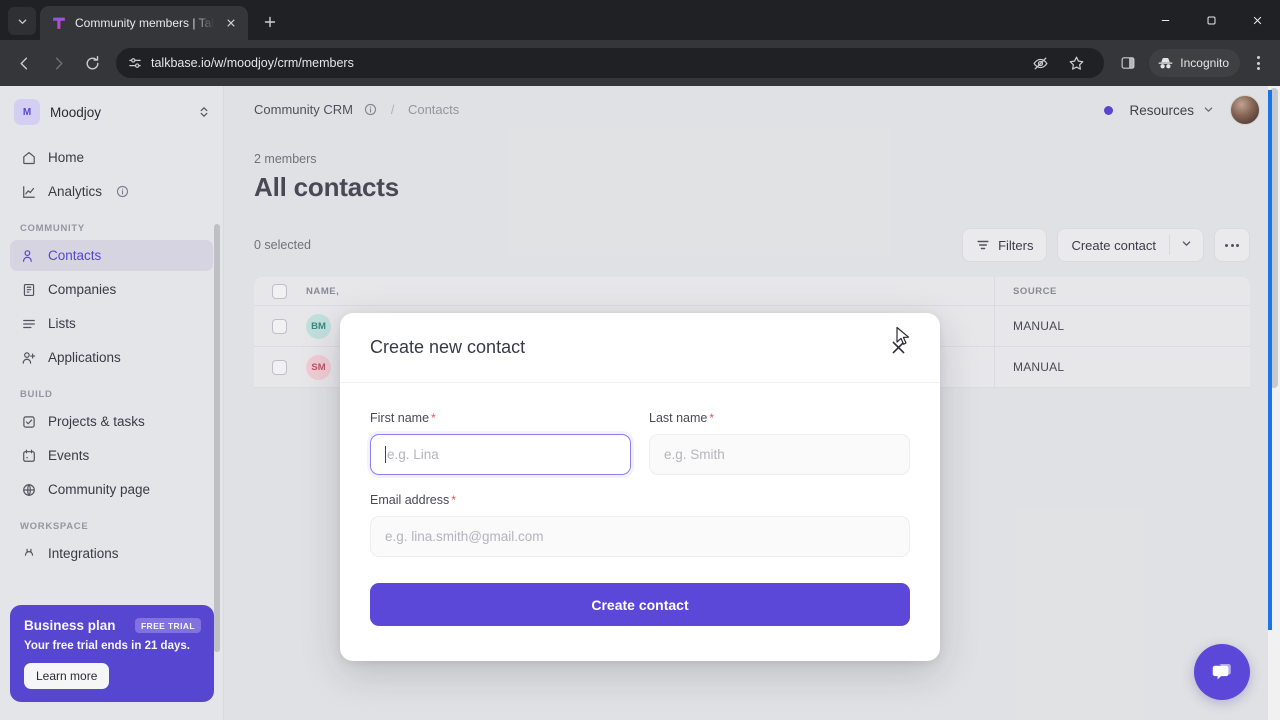 Image resolution: width=1280 pixels, height=720 pixels. I want to click on email-placeholder: e.g. lina.smith@gmail.com, so click(464, 536).